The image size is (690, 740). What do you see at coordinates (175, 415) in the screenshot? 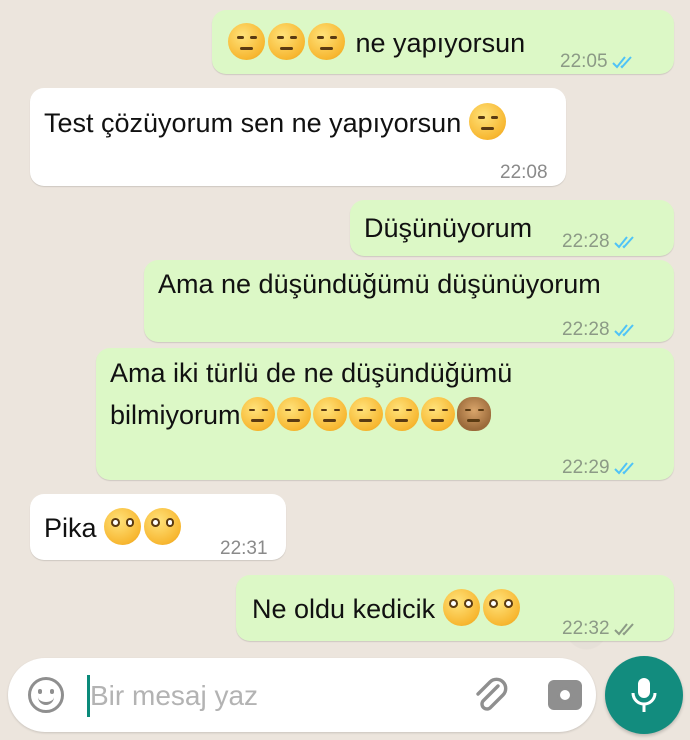
I see `message-text-line-2: bilmiyorum` at bounding box center [175, 415].